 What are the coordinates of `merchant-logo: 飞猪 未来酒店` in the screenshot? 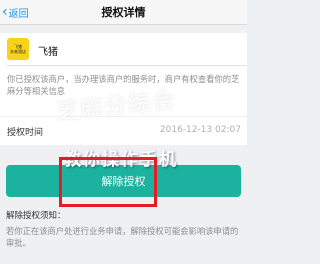 It's located at (18, 49).